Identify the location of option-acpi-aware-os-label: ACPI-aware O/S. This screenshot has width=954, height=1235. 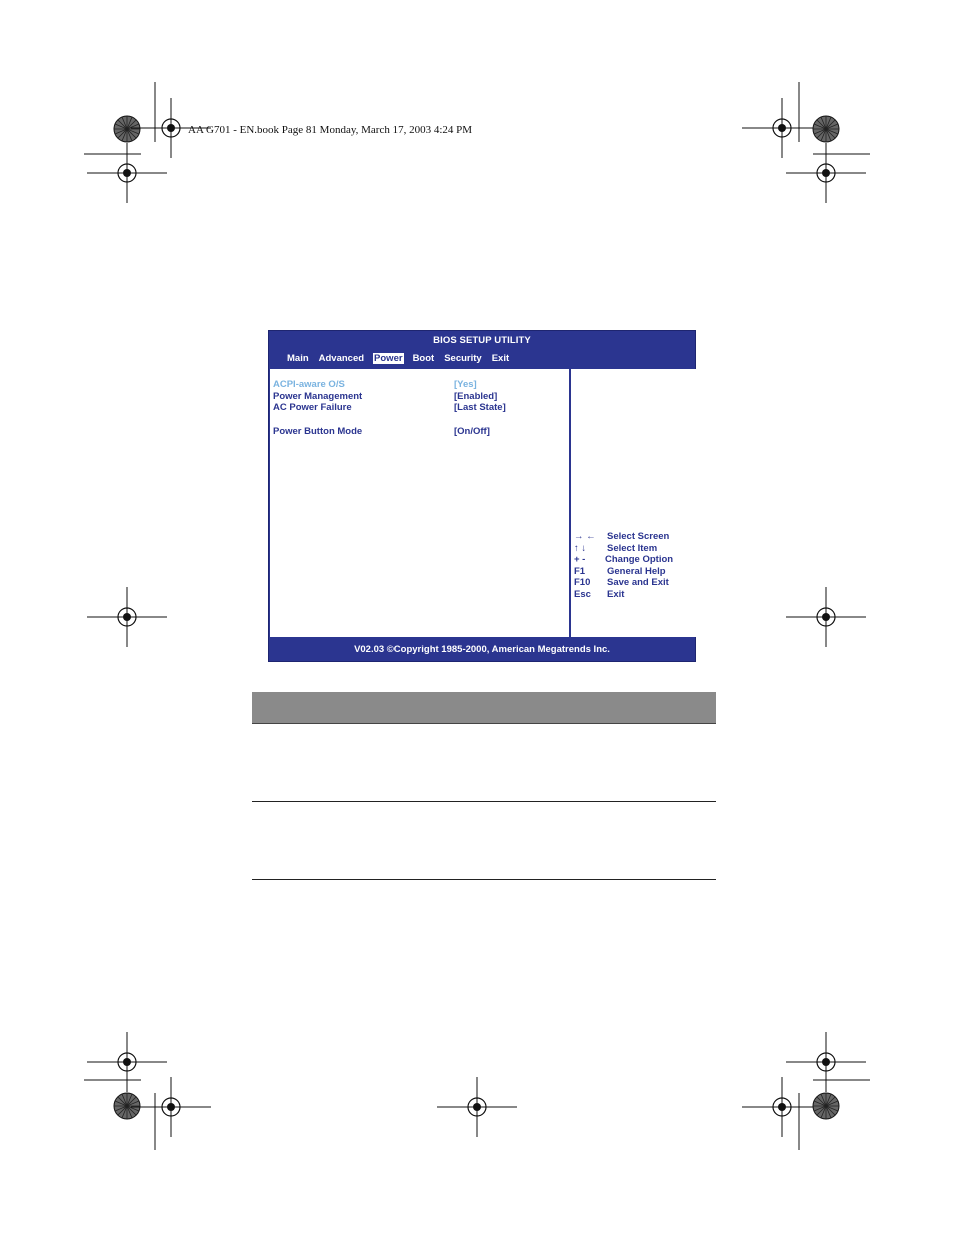
(309, 384).